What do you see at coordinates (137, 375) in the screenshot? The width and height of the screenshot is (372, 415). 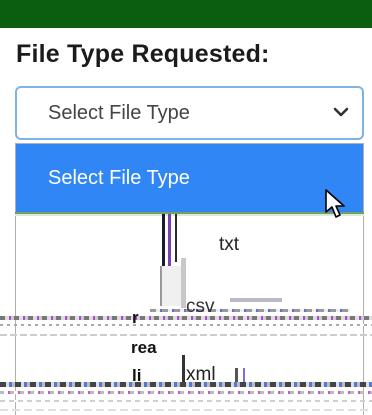 I see `text-fragment: li` at bounding box center [137, 375].